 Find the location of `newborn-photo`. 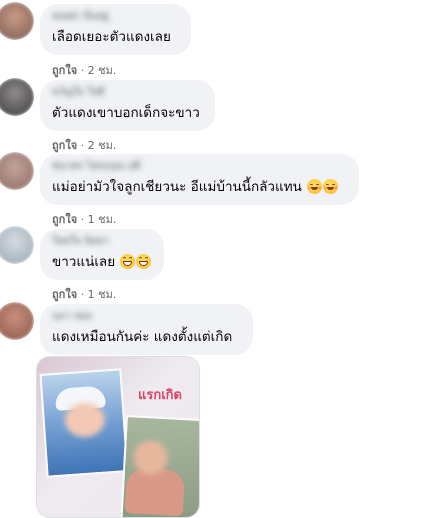

newborn-photo is located at coordinates (84, 423).